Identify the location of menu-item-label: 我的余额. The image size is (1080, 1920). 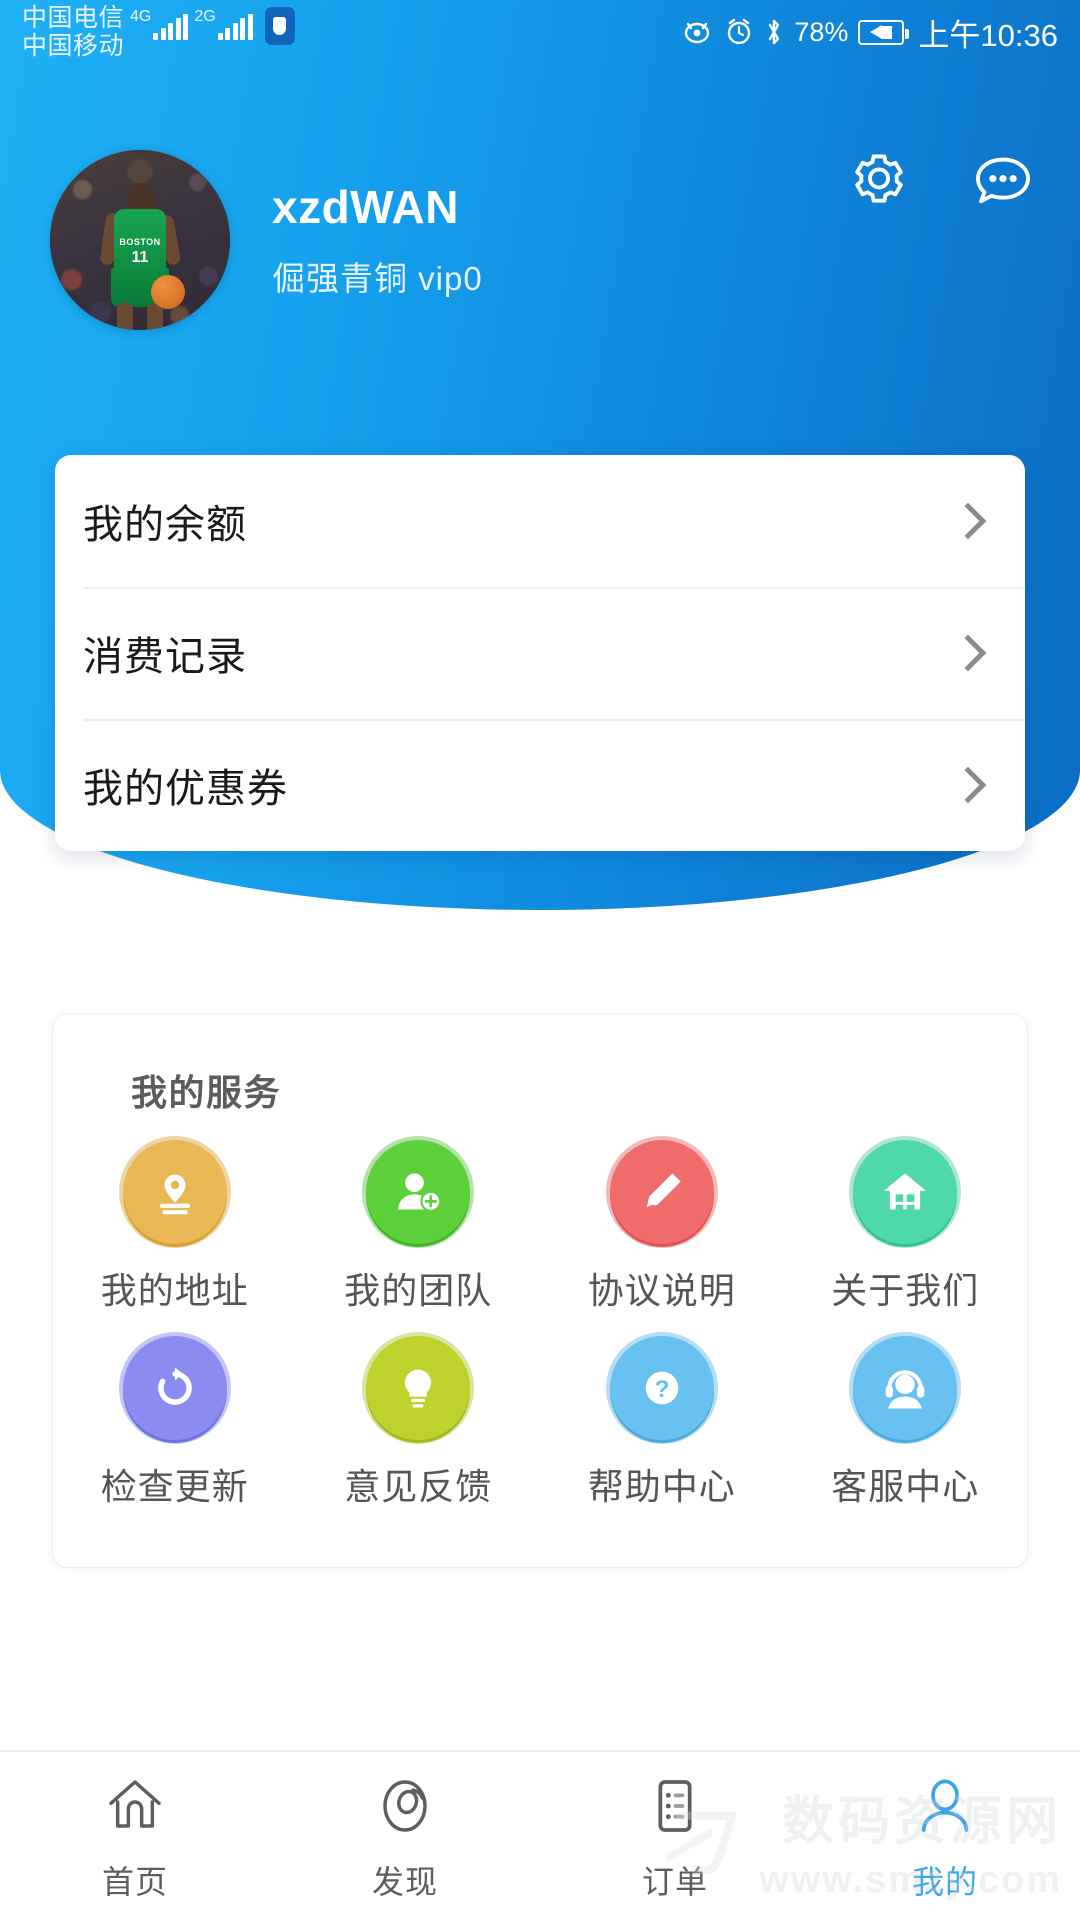
(165, 525).